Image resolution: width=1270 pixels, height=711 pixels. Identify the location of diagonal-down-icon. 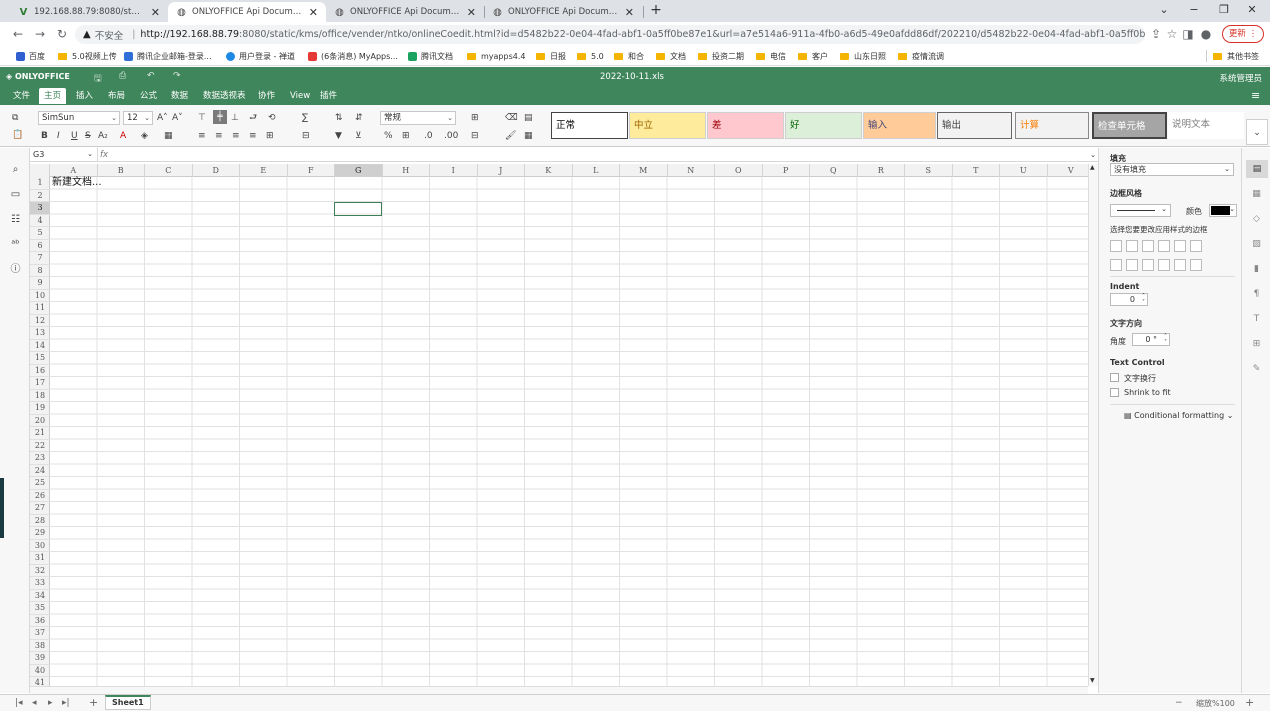
(1196, 246).